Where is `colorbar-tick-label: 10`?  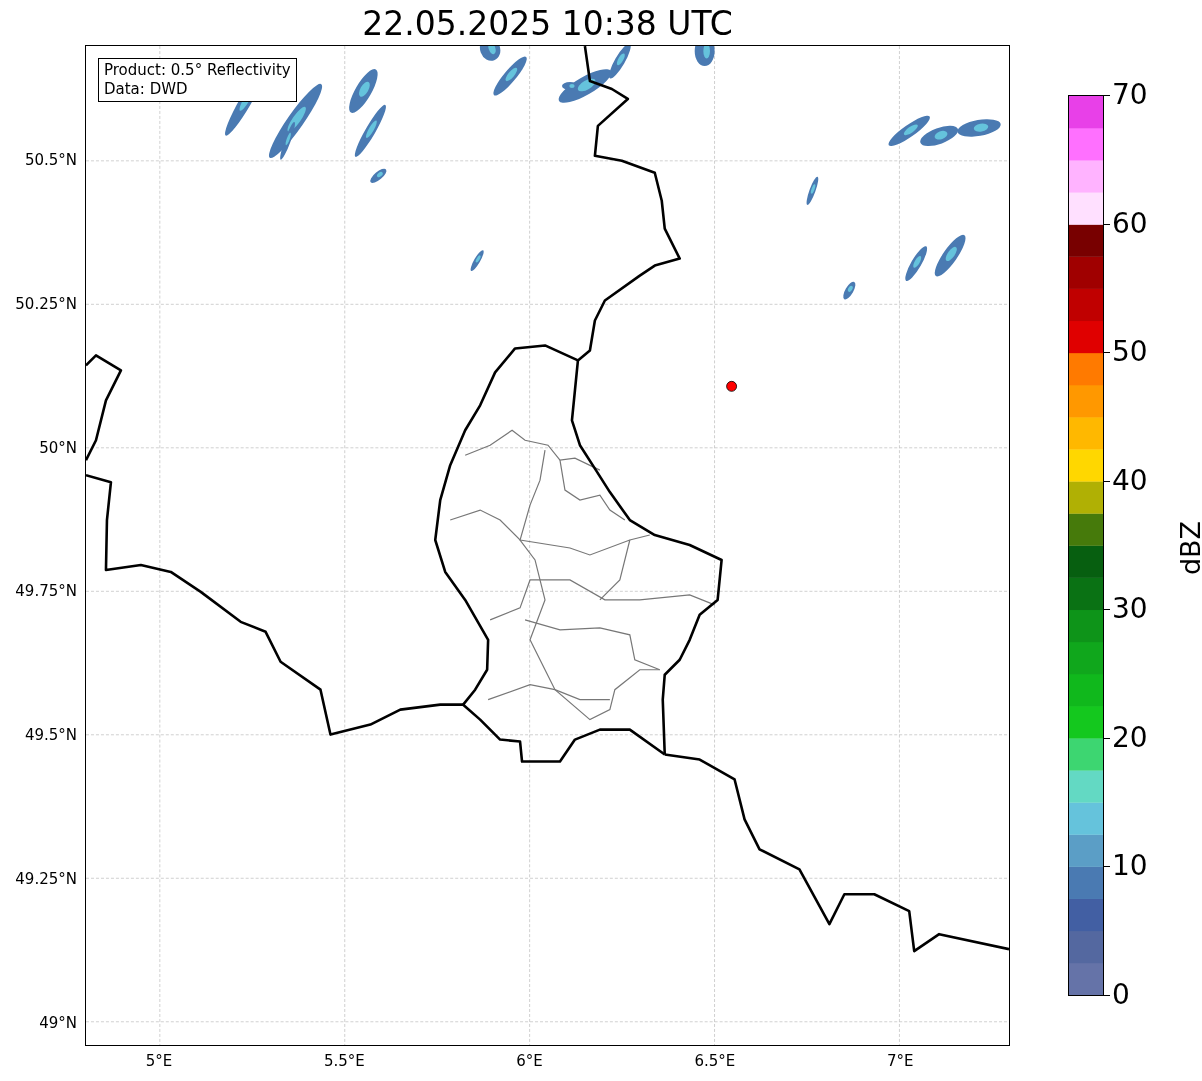 colorbar-tick-label: 10 is located at coordinates (1130, 866).